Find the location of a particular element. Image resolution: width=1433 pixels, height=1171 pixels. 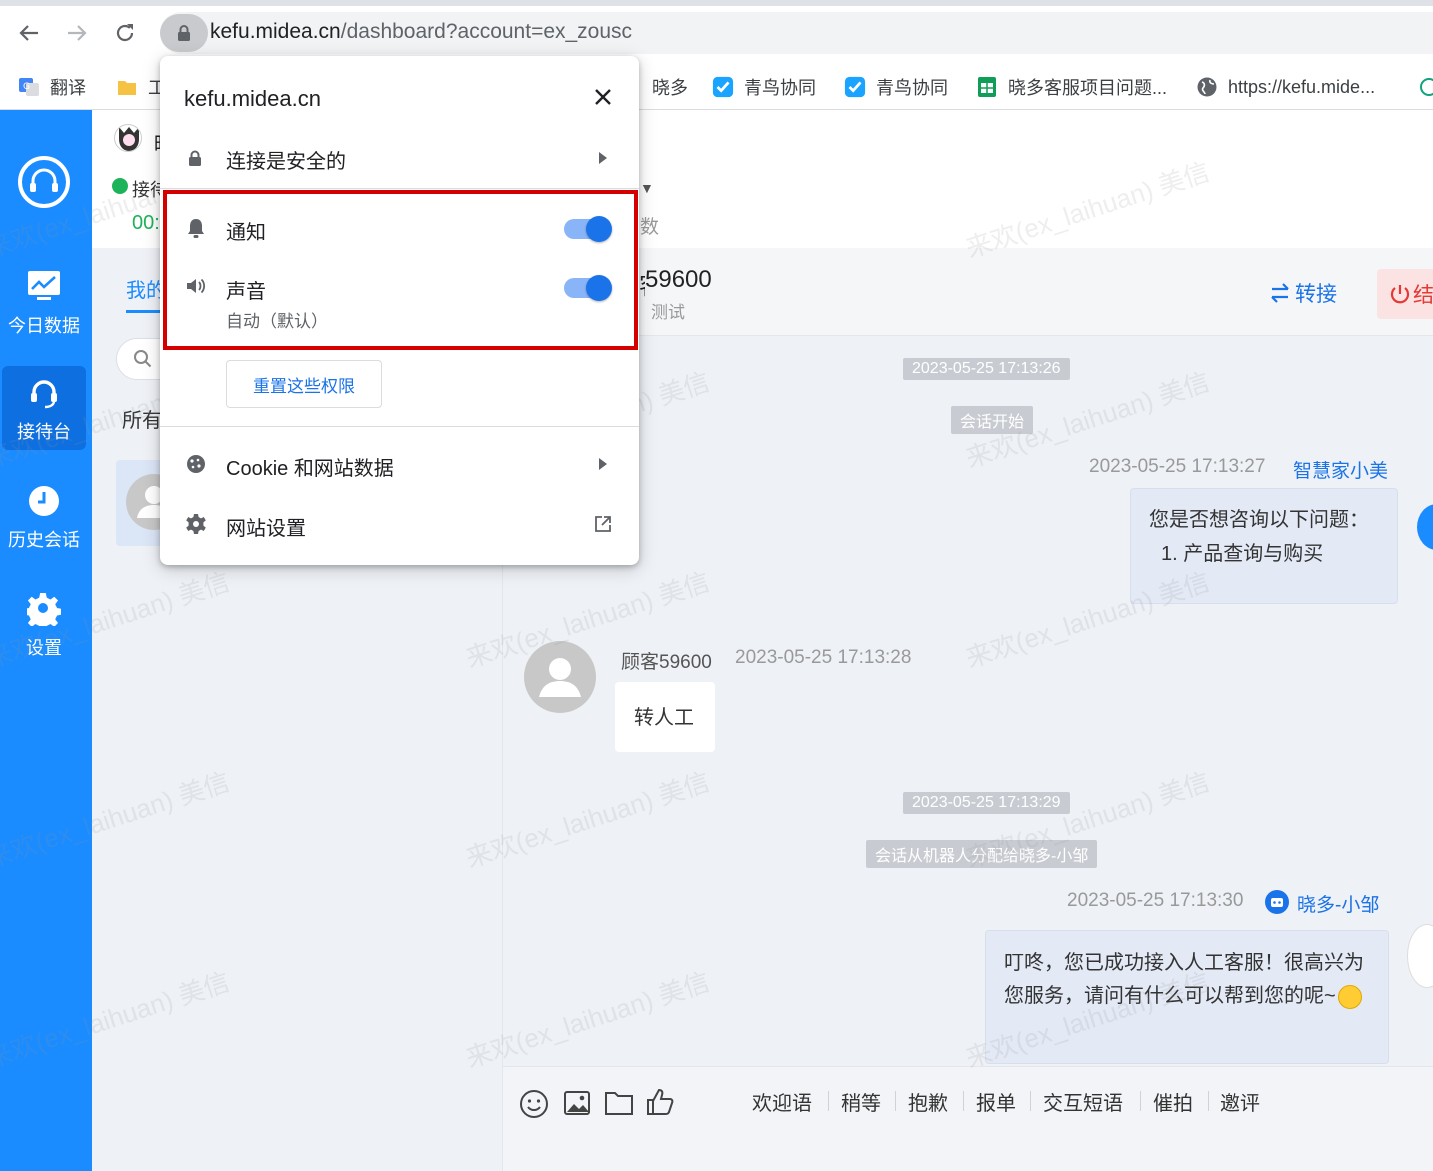

left-navigation: 今日数据 接待台 历史会话 设置 is located at coordinates (46, 640).